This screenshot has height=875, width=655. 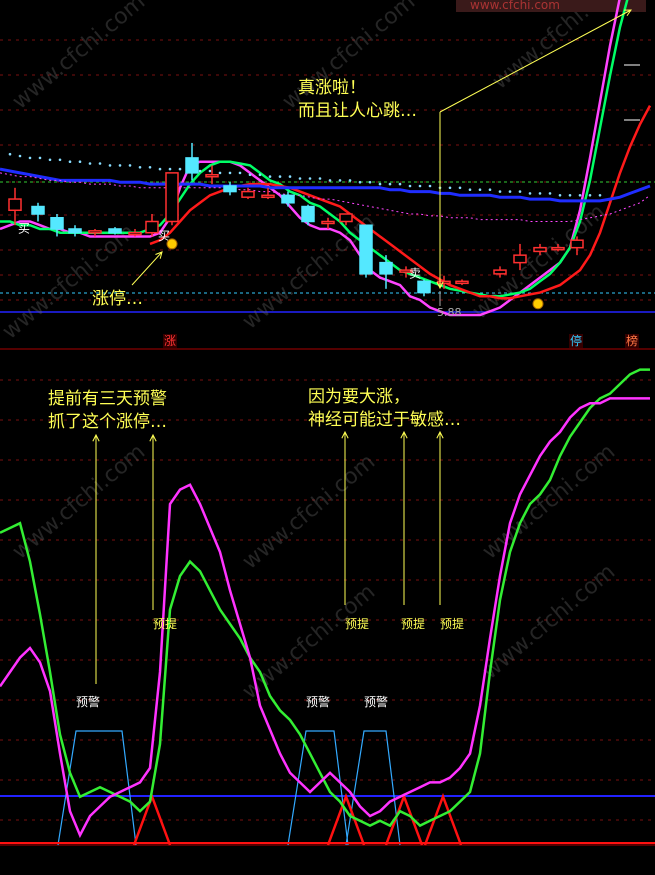 I want to click on annotation-warning: 提前有三天预警, so click(x=107, y=399).